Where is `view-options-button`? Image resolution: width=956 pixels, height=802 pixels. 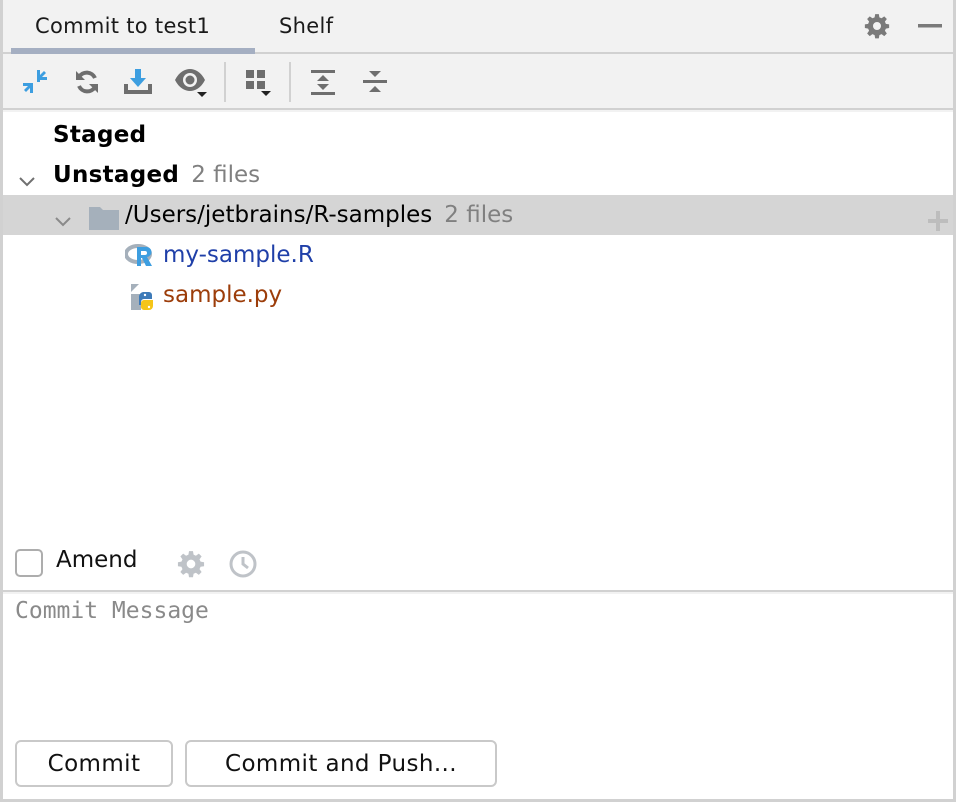
view-options-button is located at coordinates (191, 82).